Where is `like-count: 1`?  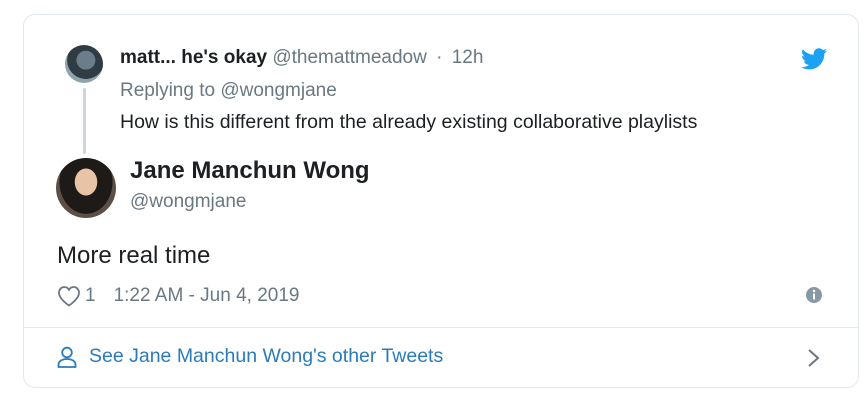
like-count: 1 is located at coordinates (90, 296).